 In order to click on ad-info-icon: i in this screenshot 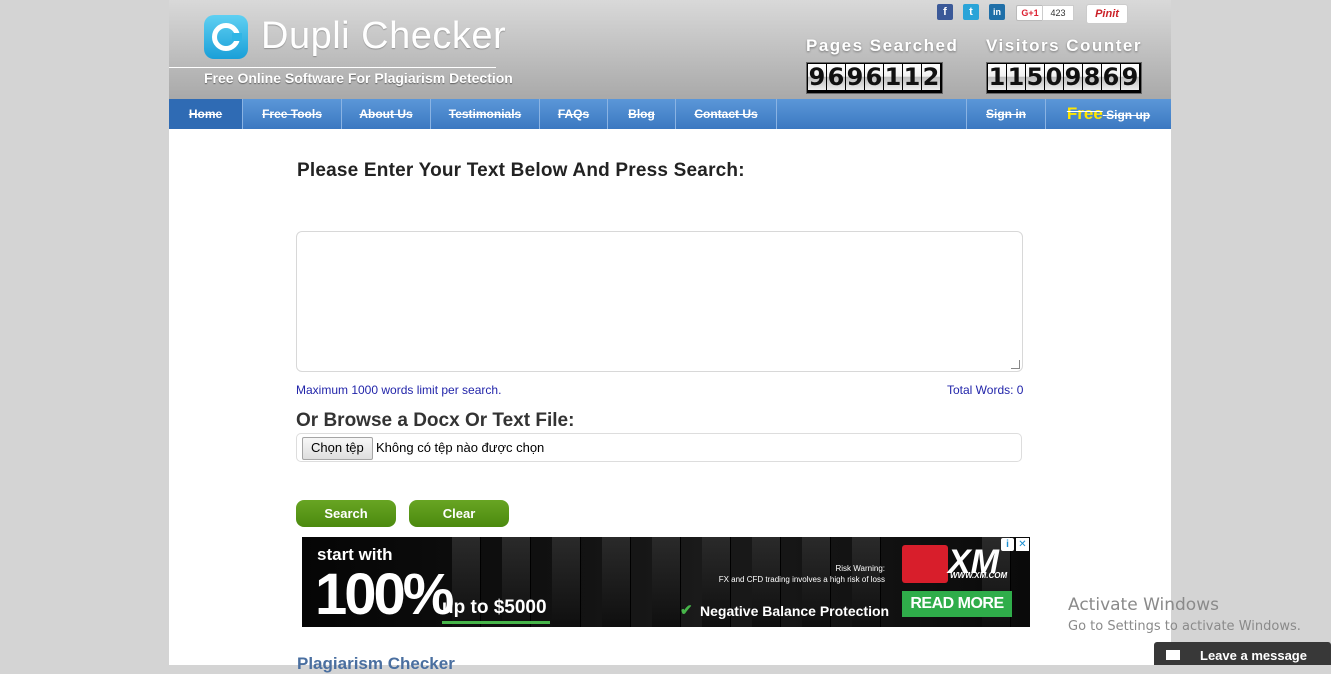, I will do `click(1007, 544)`.